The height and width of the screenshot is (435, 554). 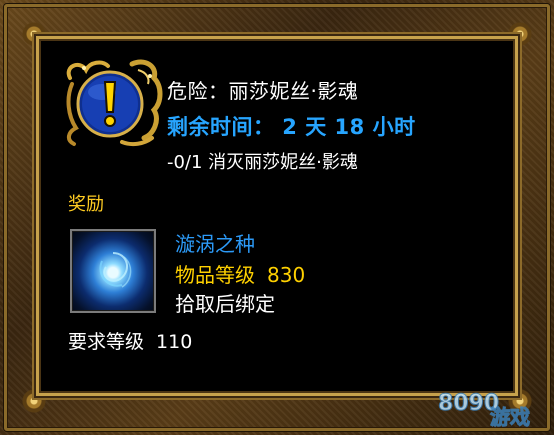 I want to click on item-name: 漩涡之种, so click(x=215, y=242).